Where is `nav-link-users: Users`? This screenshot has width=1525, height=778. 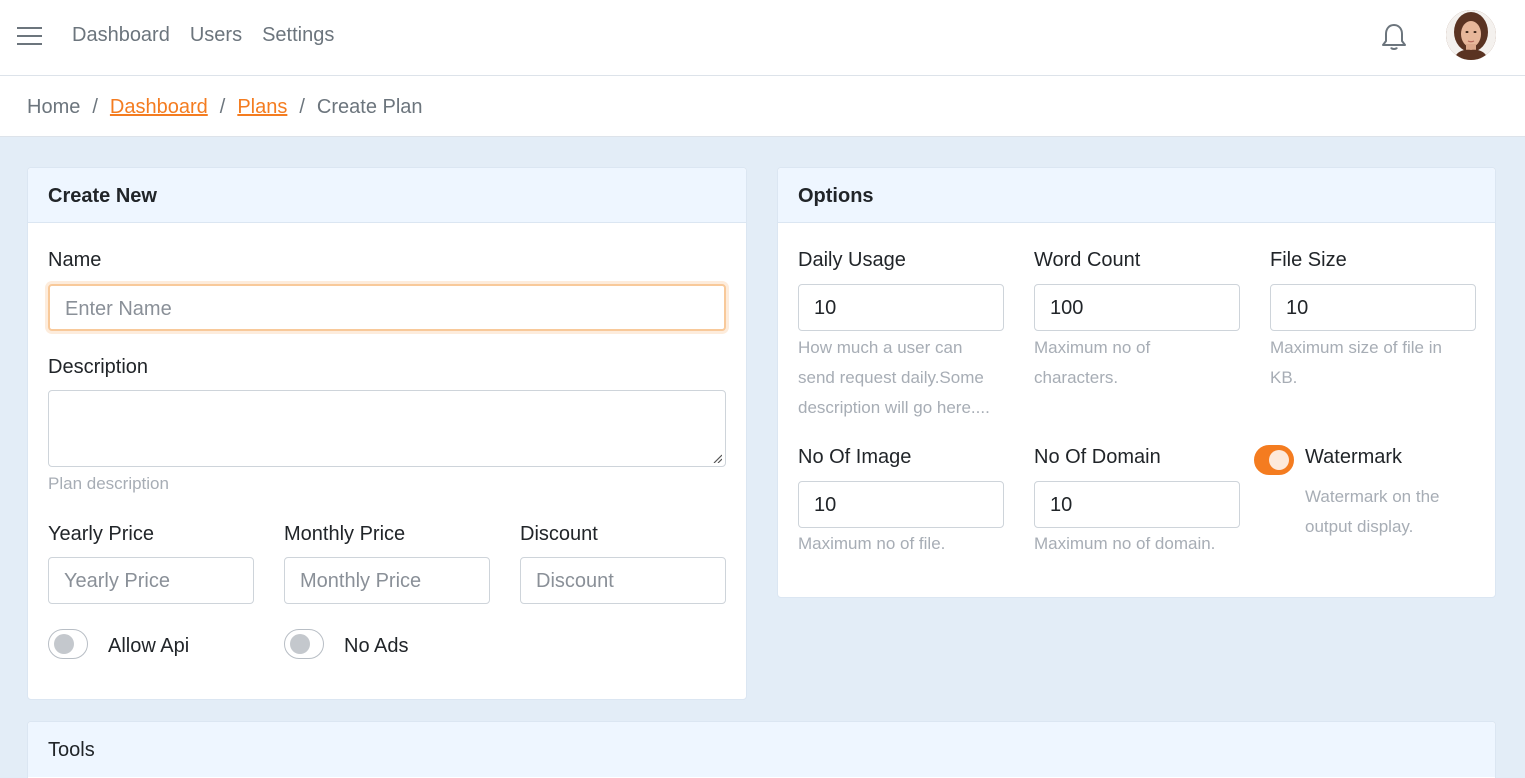
nav-link-users: Users is located at coordinates (216, 35).